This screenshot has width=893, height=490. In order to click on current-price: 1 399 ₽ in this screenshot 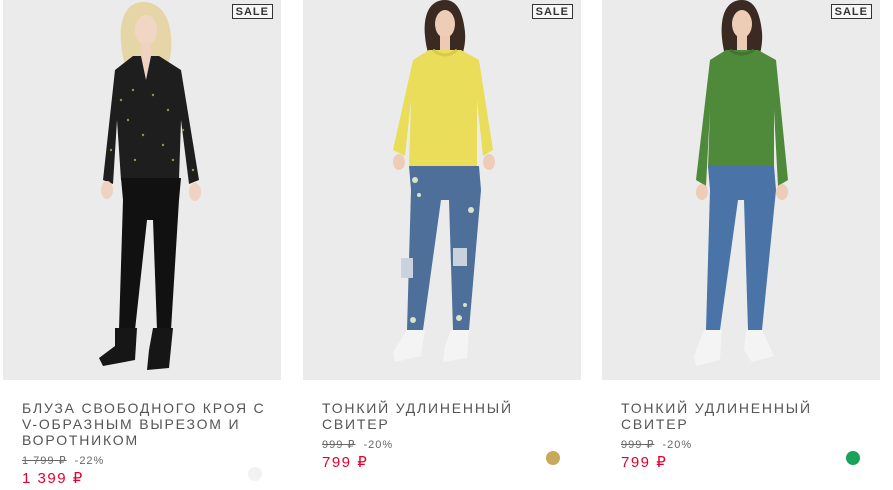, I will do `click(53, 478)`.